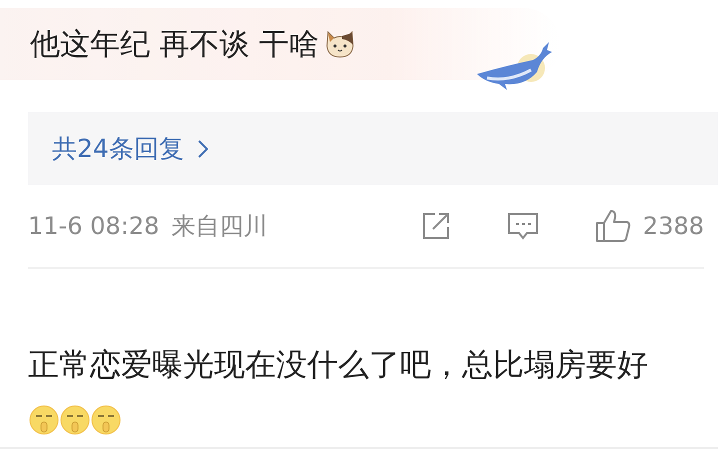 The width and height of the screenshot is (722, 463). I want to click on comment-location: 来自四川, so click(219, 226).